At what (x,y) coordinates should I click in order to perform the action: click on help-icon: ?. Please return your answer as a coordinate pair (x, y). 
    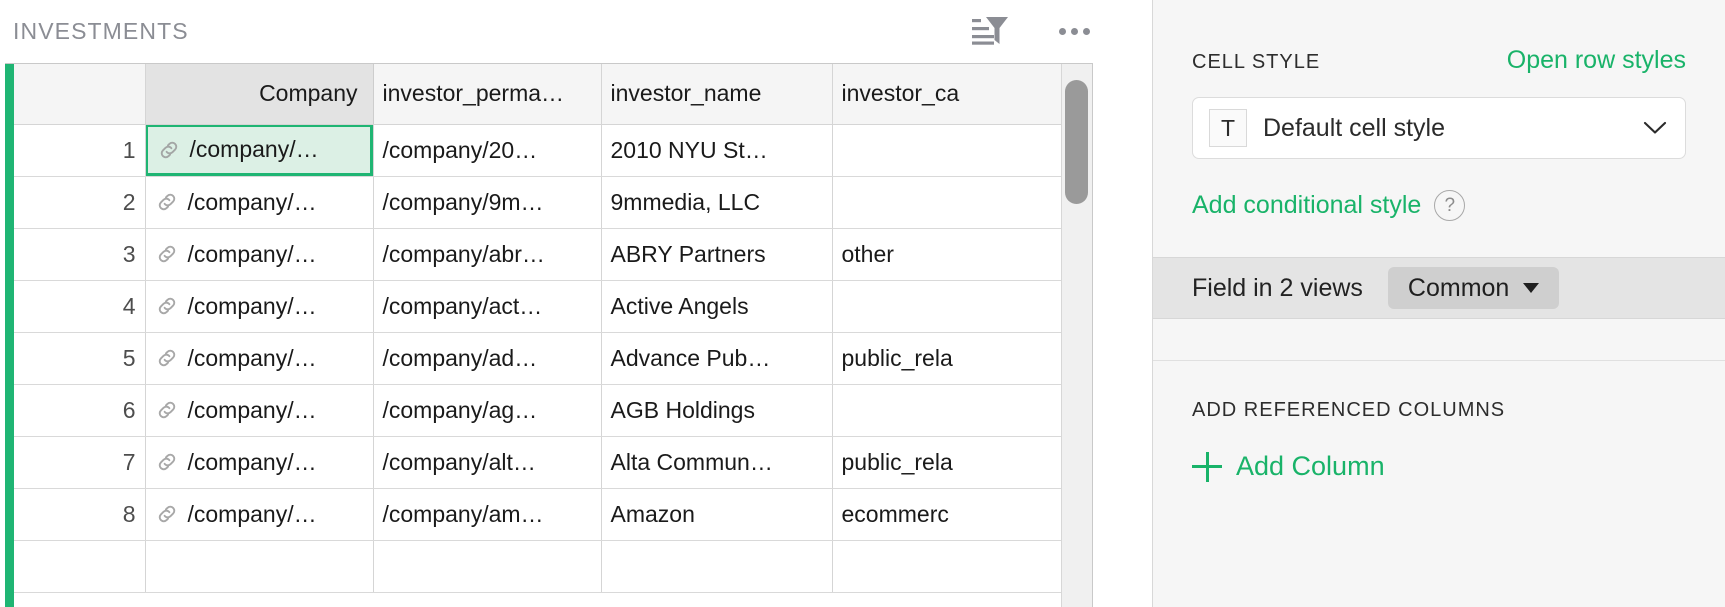
    Looking at the image, I should click on (1450, 205).